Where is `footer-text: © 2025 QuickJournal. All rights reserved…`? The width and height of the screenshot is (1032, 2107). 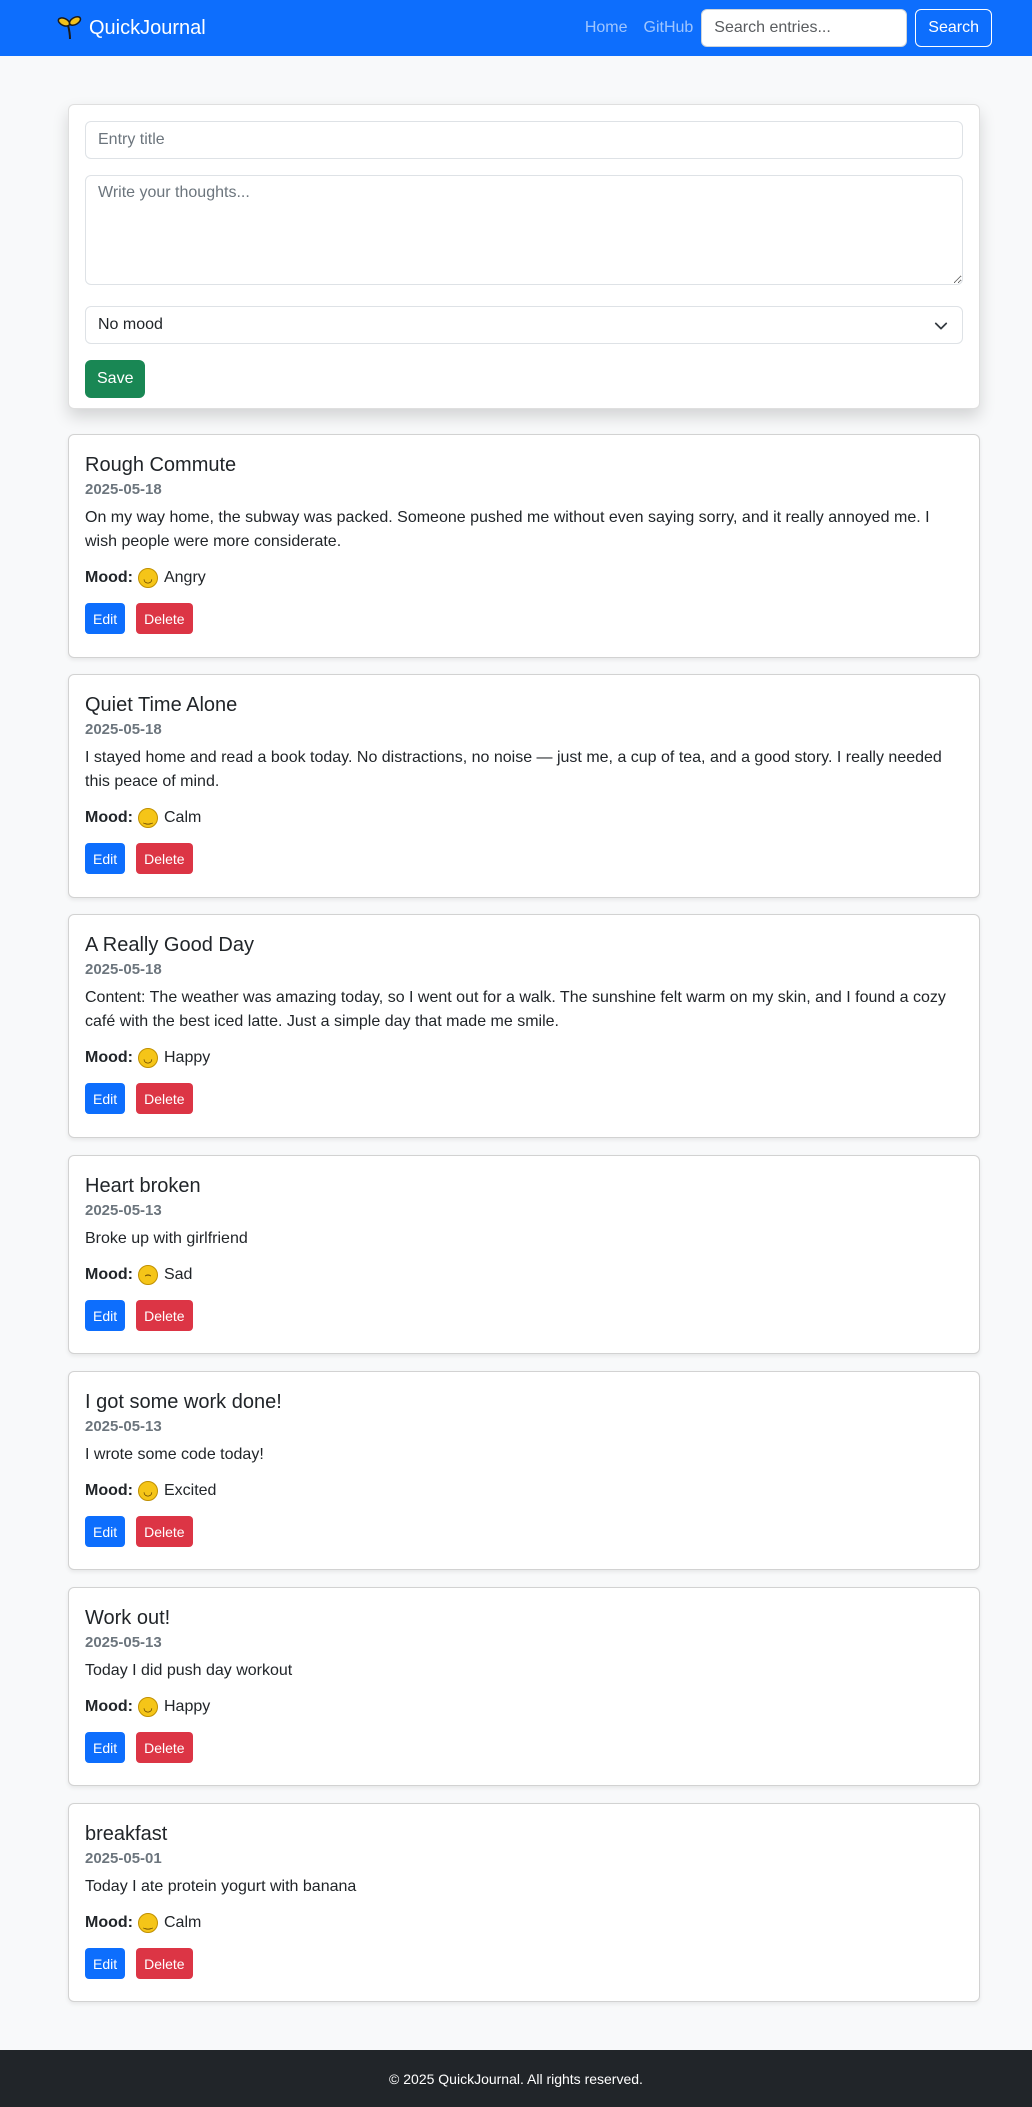
footer-text: © 2025 QuickJournal. All rights reserved… is located at coordinates (516, 2078).